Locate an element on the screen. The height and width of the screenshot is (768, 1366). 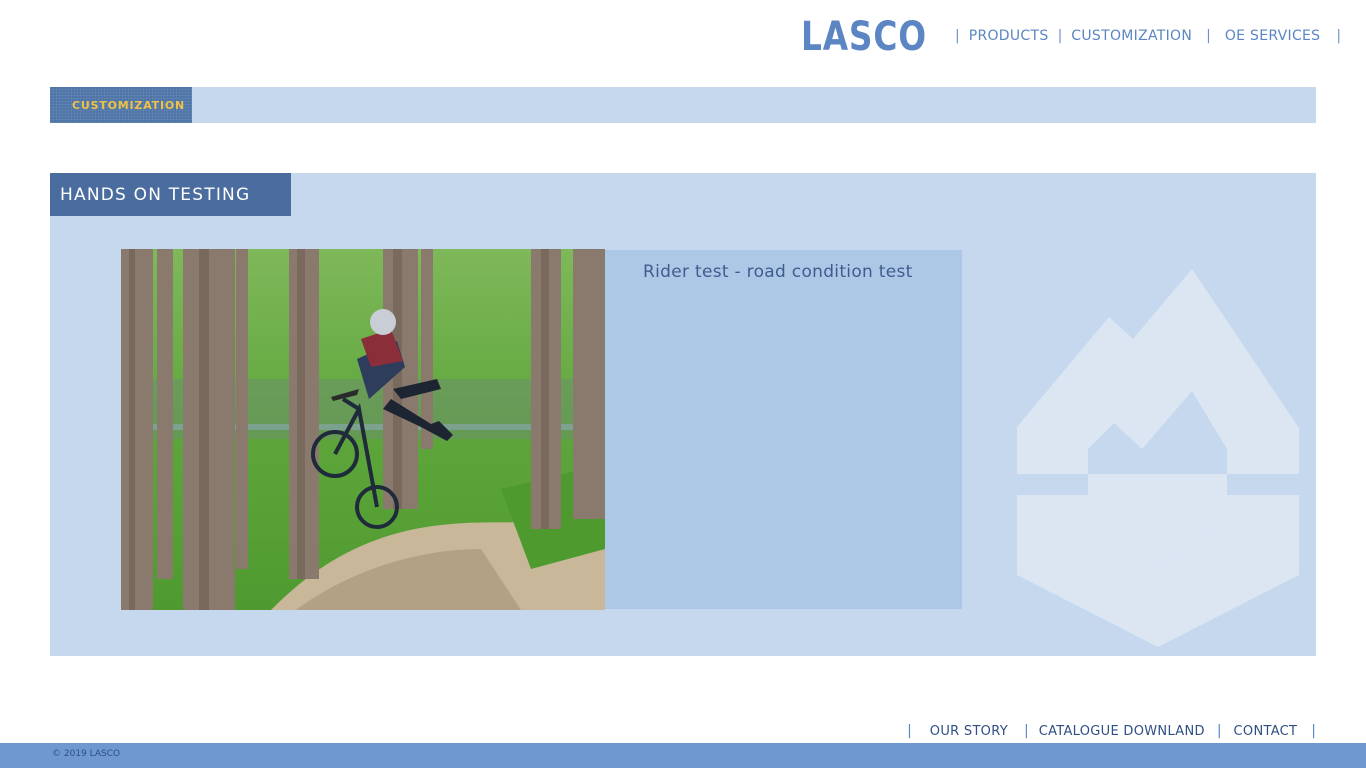
nav-oe-services: OE SERVICES is located at coordinates (1273, 36).